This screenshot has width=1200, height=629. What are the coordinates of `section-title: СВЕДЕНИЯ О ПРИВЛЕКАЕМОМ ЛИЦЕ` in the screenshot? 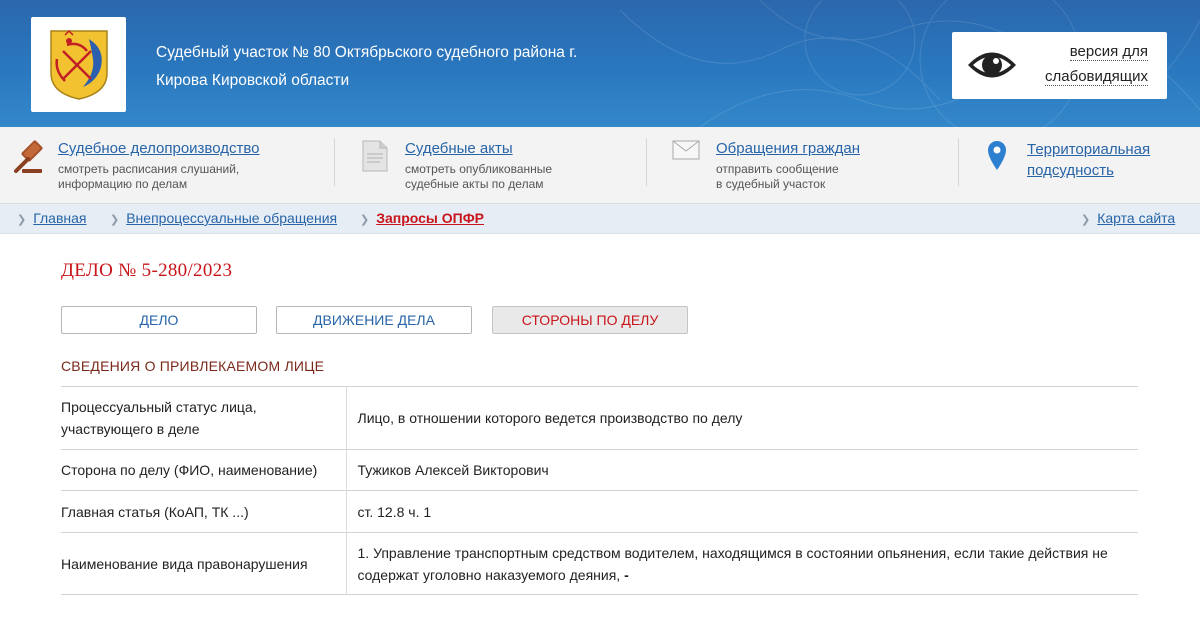 It's located at (193, 366).